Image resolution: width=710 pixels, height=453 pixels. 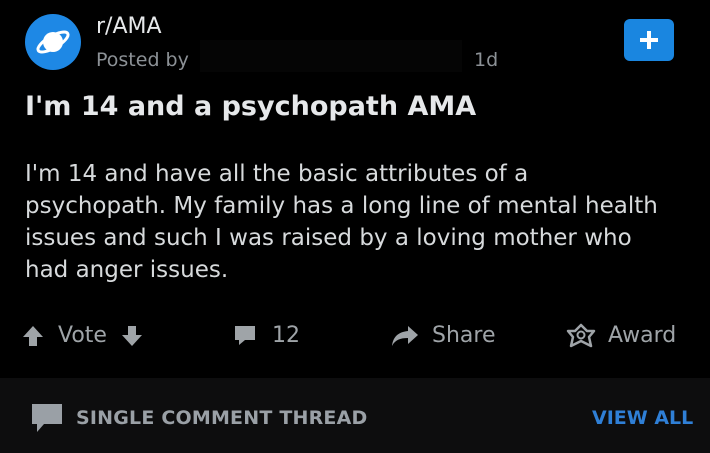 I want to click on join-button, so click(x=649, y=40).